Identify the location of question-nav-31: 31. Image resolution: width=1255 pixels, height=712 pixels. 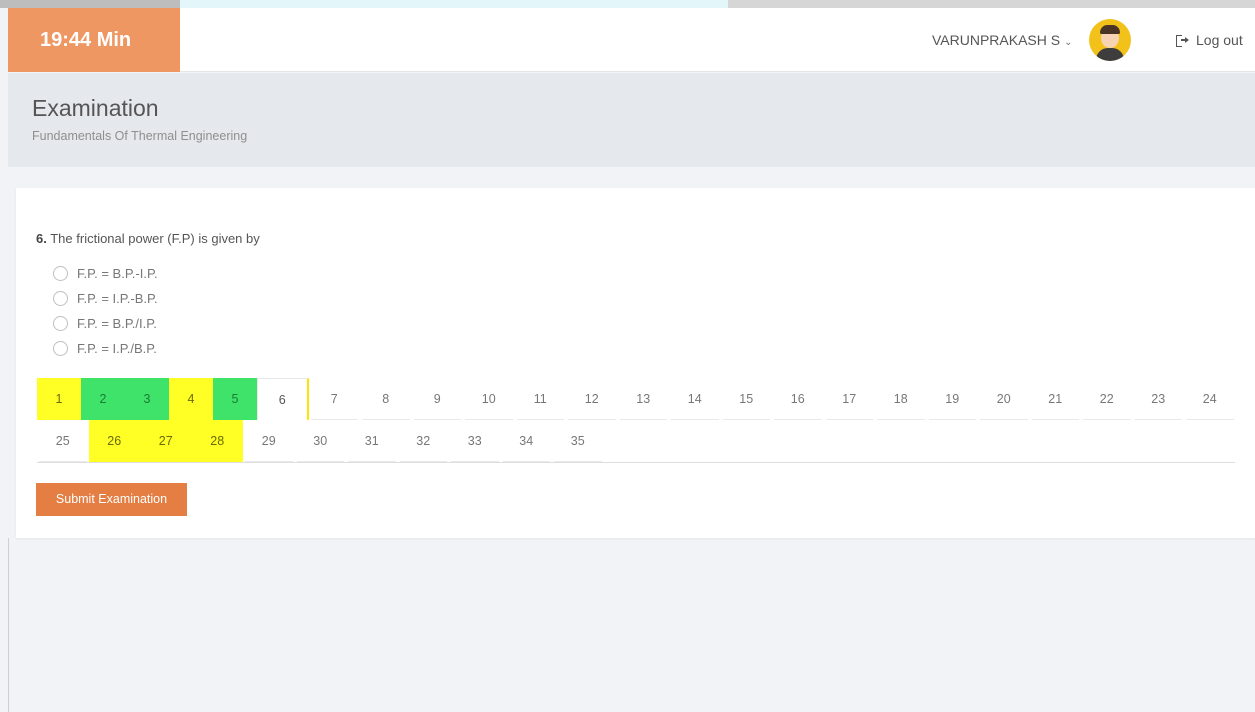
(372, 441).